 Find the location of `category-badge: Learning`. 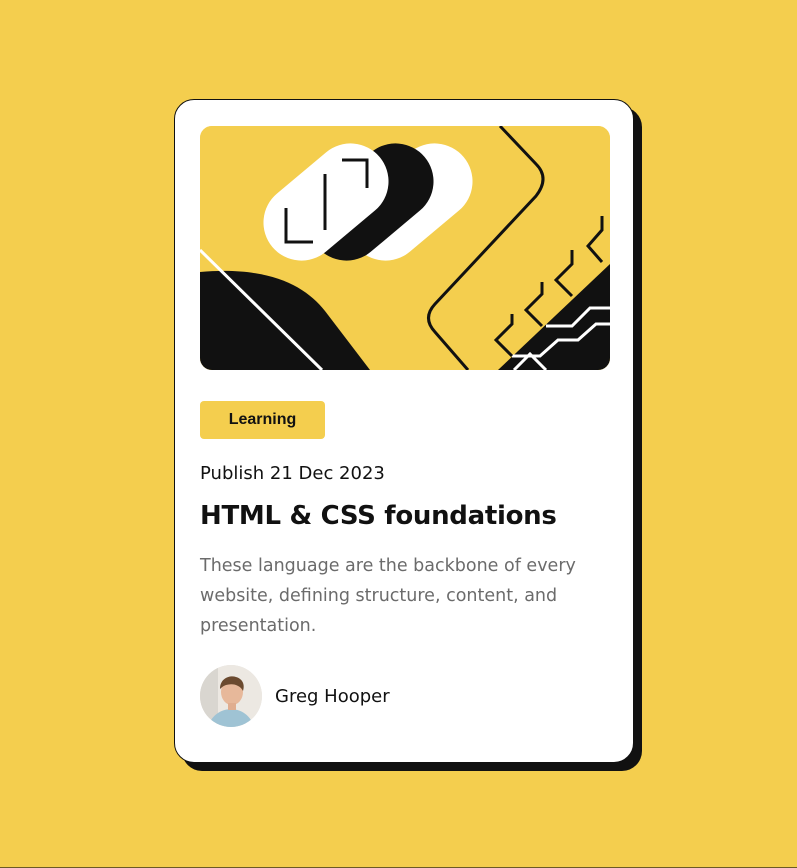

category-badge: Learning is located at coordinates (262, 420).